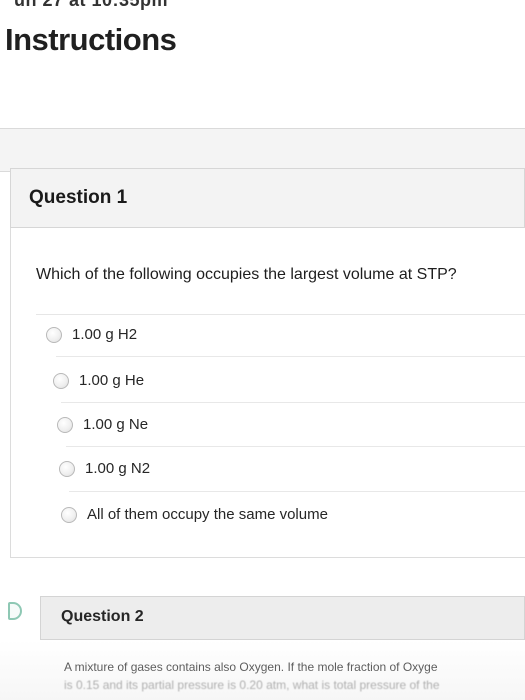 The height and width of the screenshot is (700, 525). Describe the element at coordinates (282, 618) in the screenshot. I see `question-2-header: Question 2` at that location.